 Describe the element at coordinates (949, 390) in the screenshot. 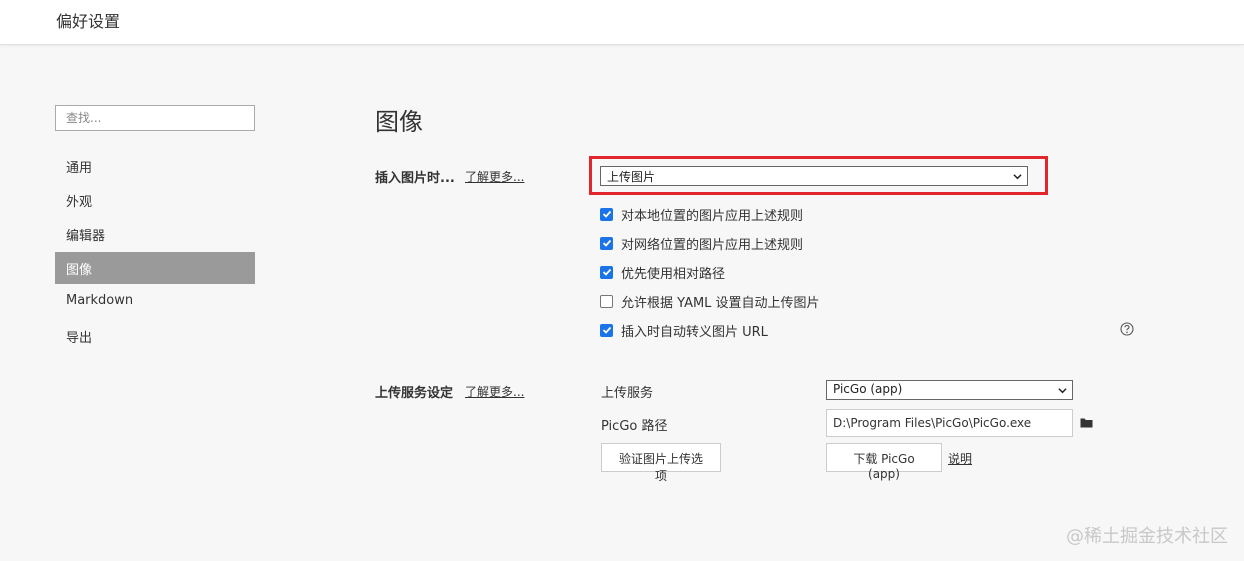

I see `upload-service-select: PicGo (app)` at that location.